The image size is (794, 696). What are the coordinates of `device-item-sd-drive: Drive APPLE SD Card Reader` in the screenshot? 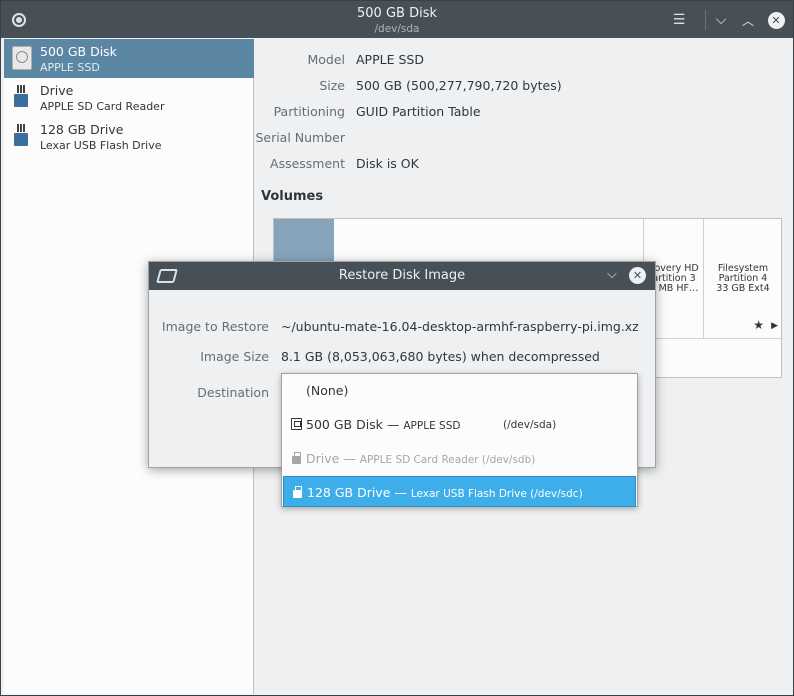 It's located at (129, 97).